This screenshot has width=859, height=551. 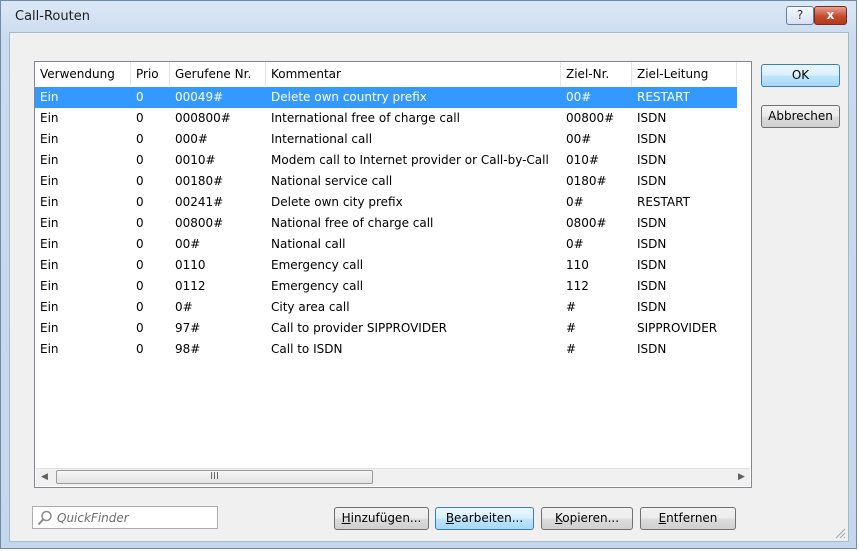 What do you see at coordinates (840, 533) in the screenshot?
I see `resize-grip-icon` at bounding box center [840, 533].